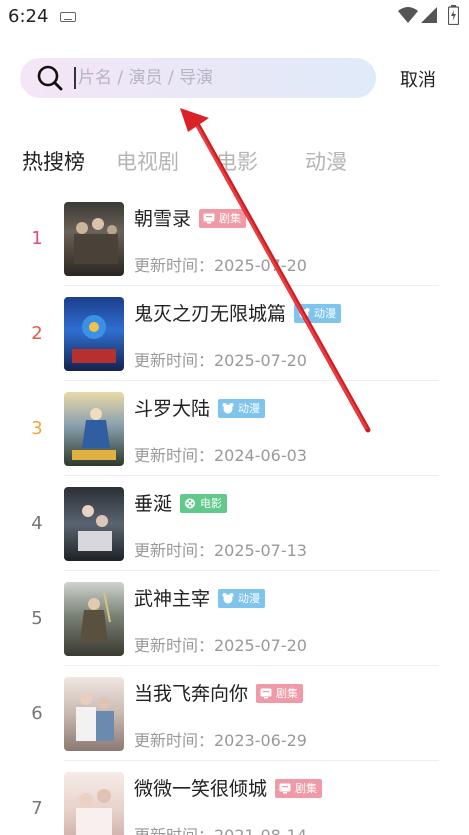  Describe the element at coordinates (147, 161) in the screenshot. I see `tab-tv-series: 电视剧` at that location.